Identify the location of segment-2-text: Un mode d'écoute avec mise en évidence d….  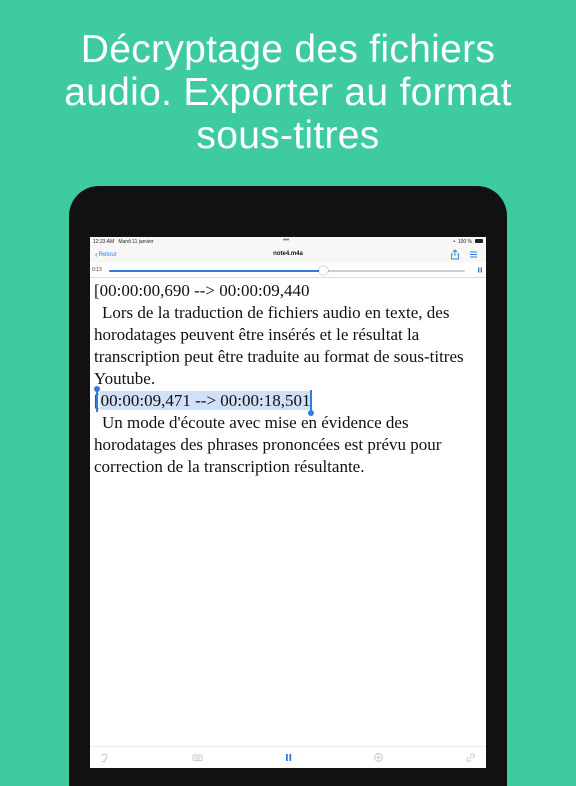
(268, 444).